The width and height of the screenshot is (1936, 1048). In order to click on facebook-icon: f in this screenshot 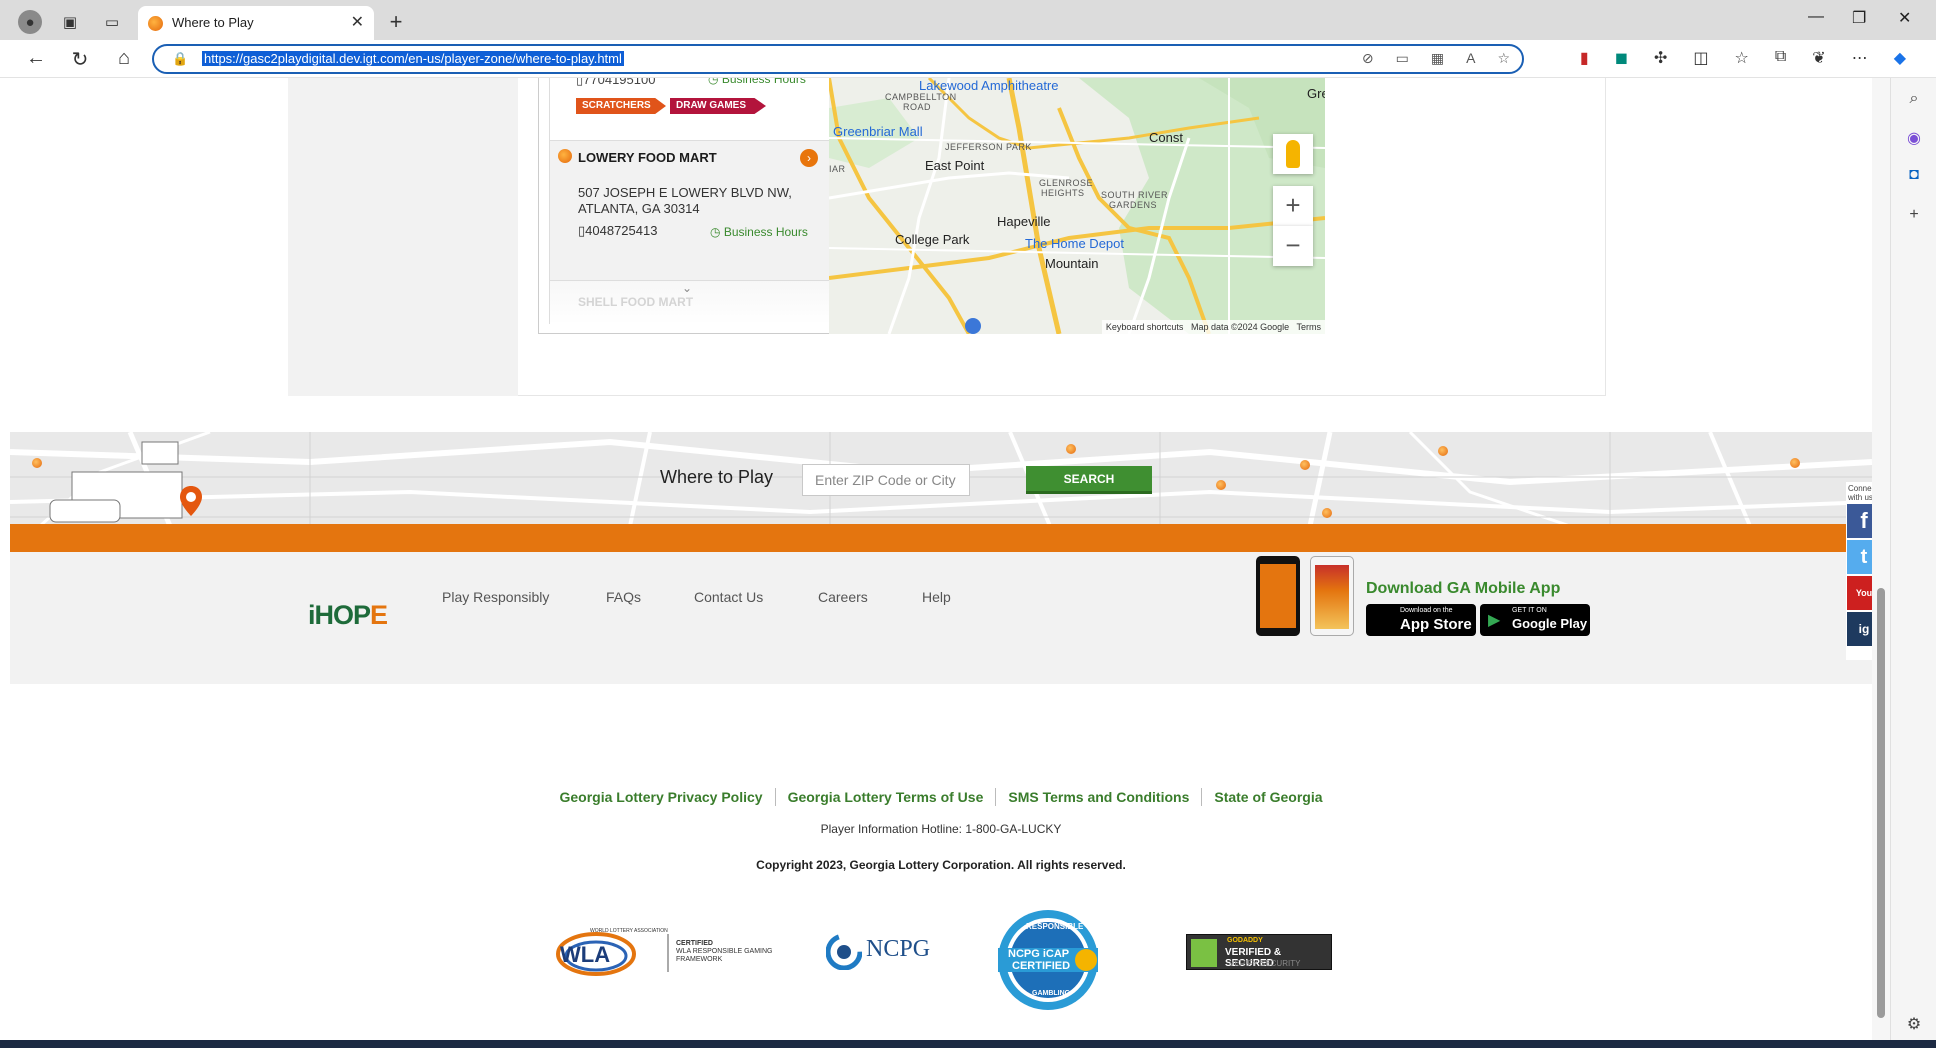, I will do `click(1859, 521)`.